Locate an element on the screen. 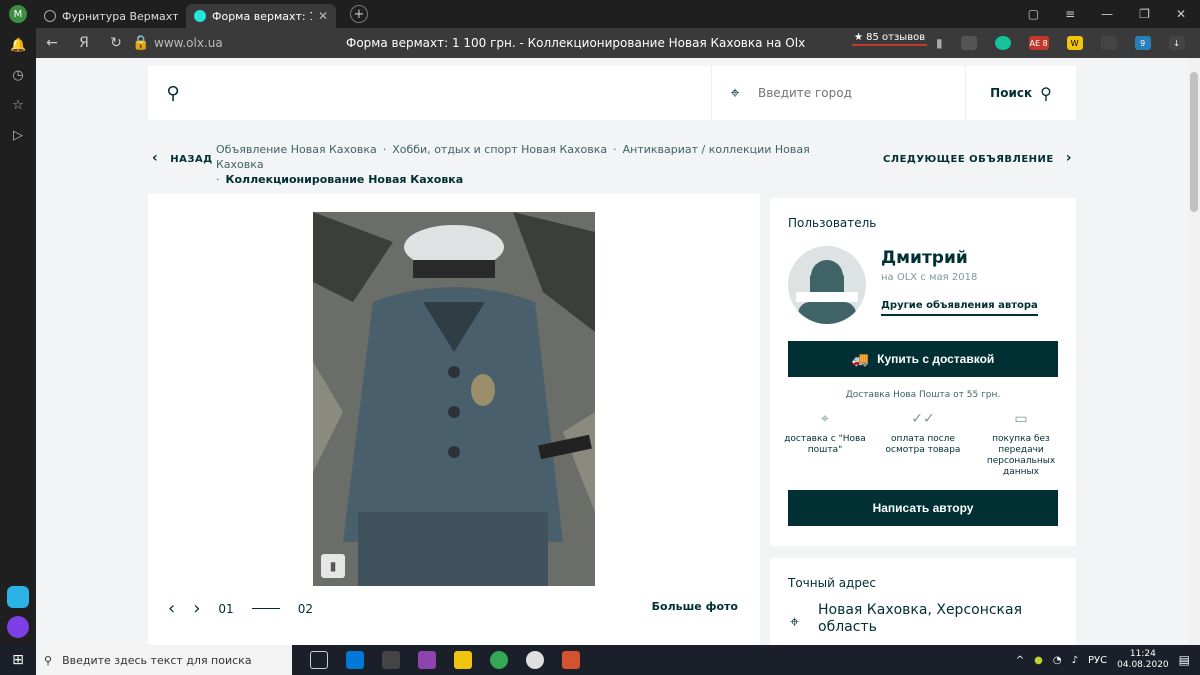  feature-label: доставка с "Нова пошта" is located at coordinates (825, 444).